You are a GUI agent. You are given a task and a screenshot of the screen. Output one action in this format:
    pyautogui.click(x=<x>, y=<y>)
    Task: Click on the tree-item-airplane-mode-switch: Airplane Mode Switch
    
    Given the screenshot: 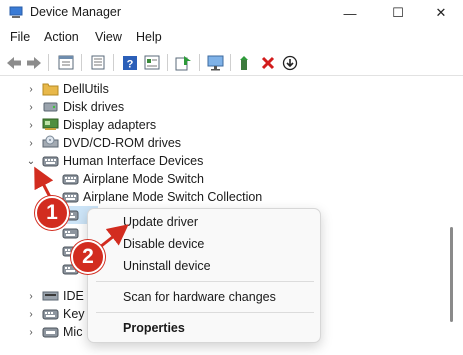 What is the action you would take?
    pyautogui.click(x=227, y=179)
    